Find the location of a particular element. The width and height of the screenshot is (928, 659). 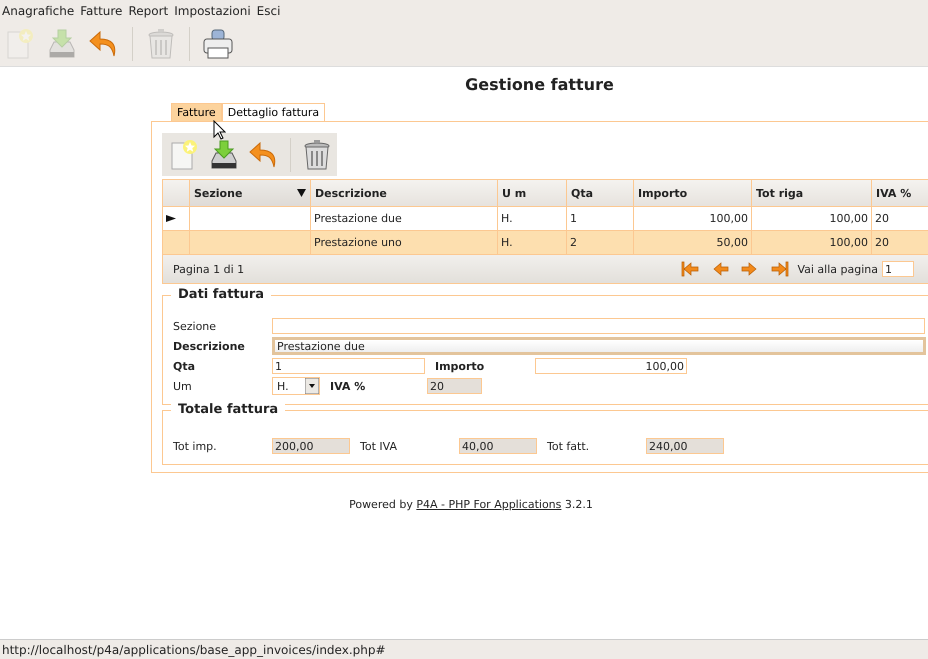

tab: Fatture is located at coordinates (196, 112).